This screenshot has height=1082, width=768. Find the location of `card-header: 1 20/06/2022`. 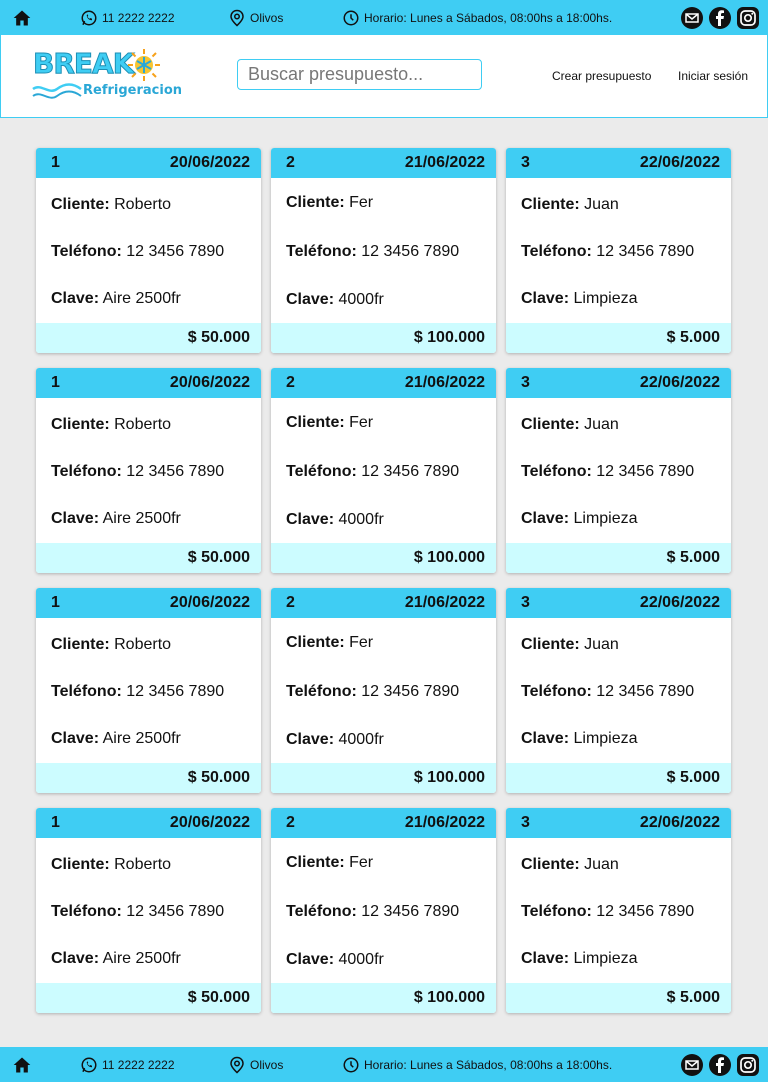

card-header: 1 20/06/2022 is located at coordinates (148, 603).